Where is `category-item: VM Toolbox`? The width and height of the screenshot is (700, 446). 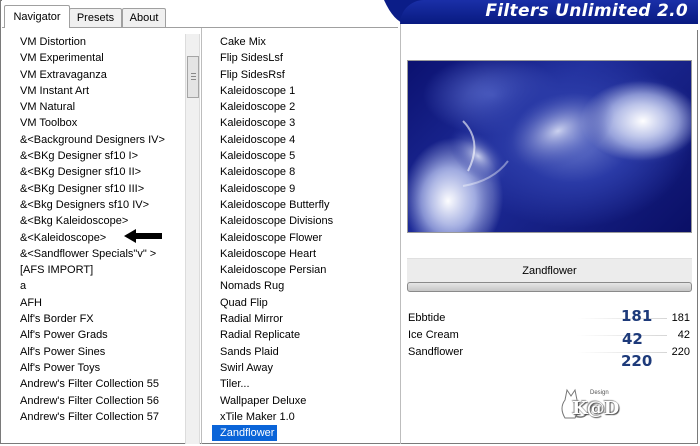
category-item: VM Toolbox is located at coordinates (98, 123).